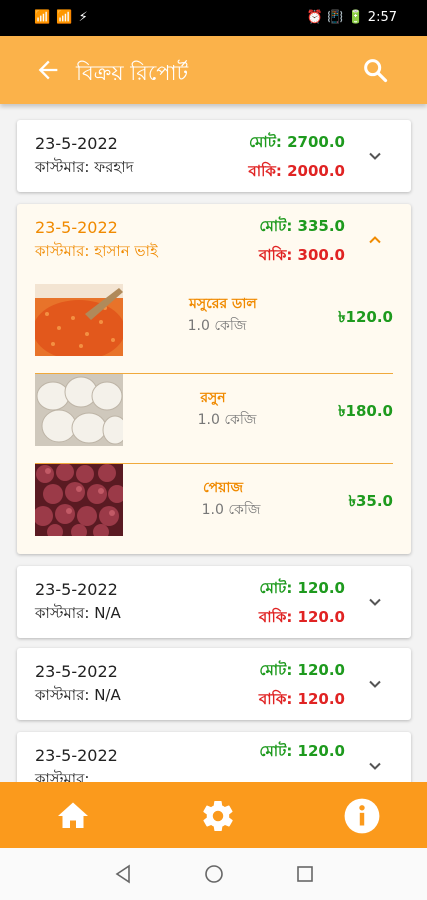  What do you see at coordinates (73, 816) in the screenshot?
I see `home-icon` at bounding box center [73, 816].